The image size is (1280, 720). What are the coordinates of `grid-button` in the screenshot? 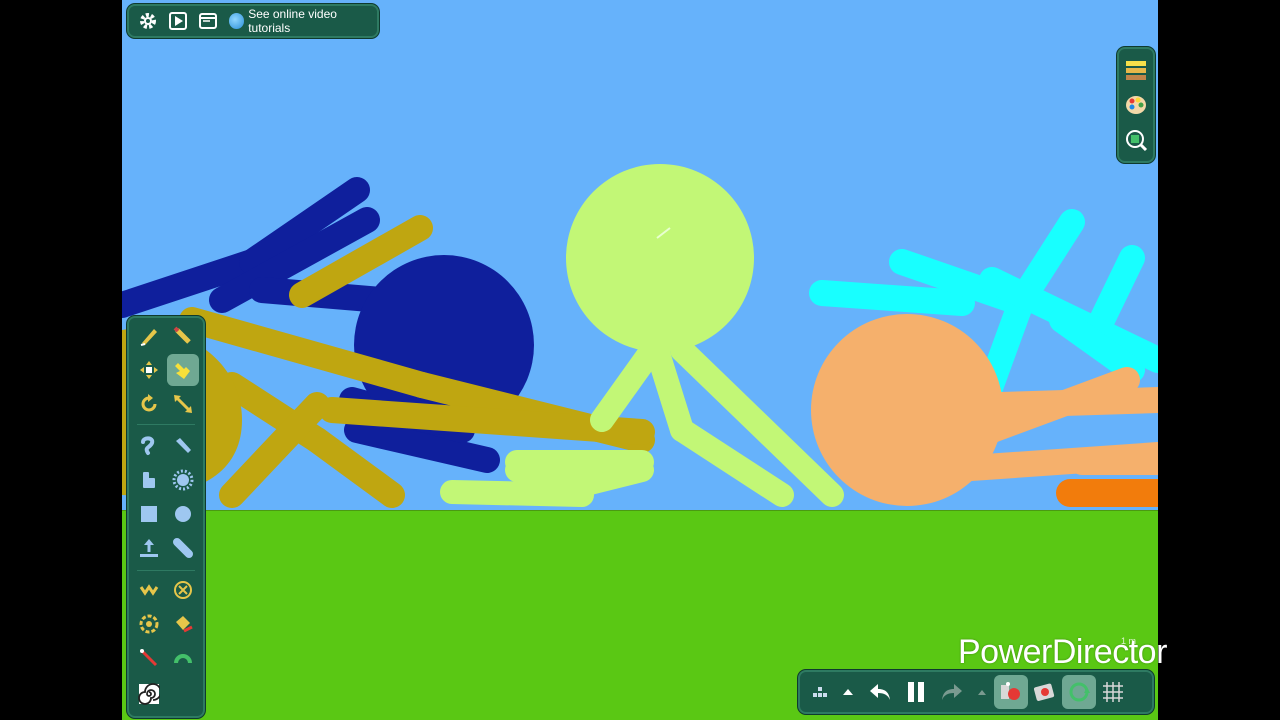 It's located at (1113, 692).